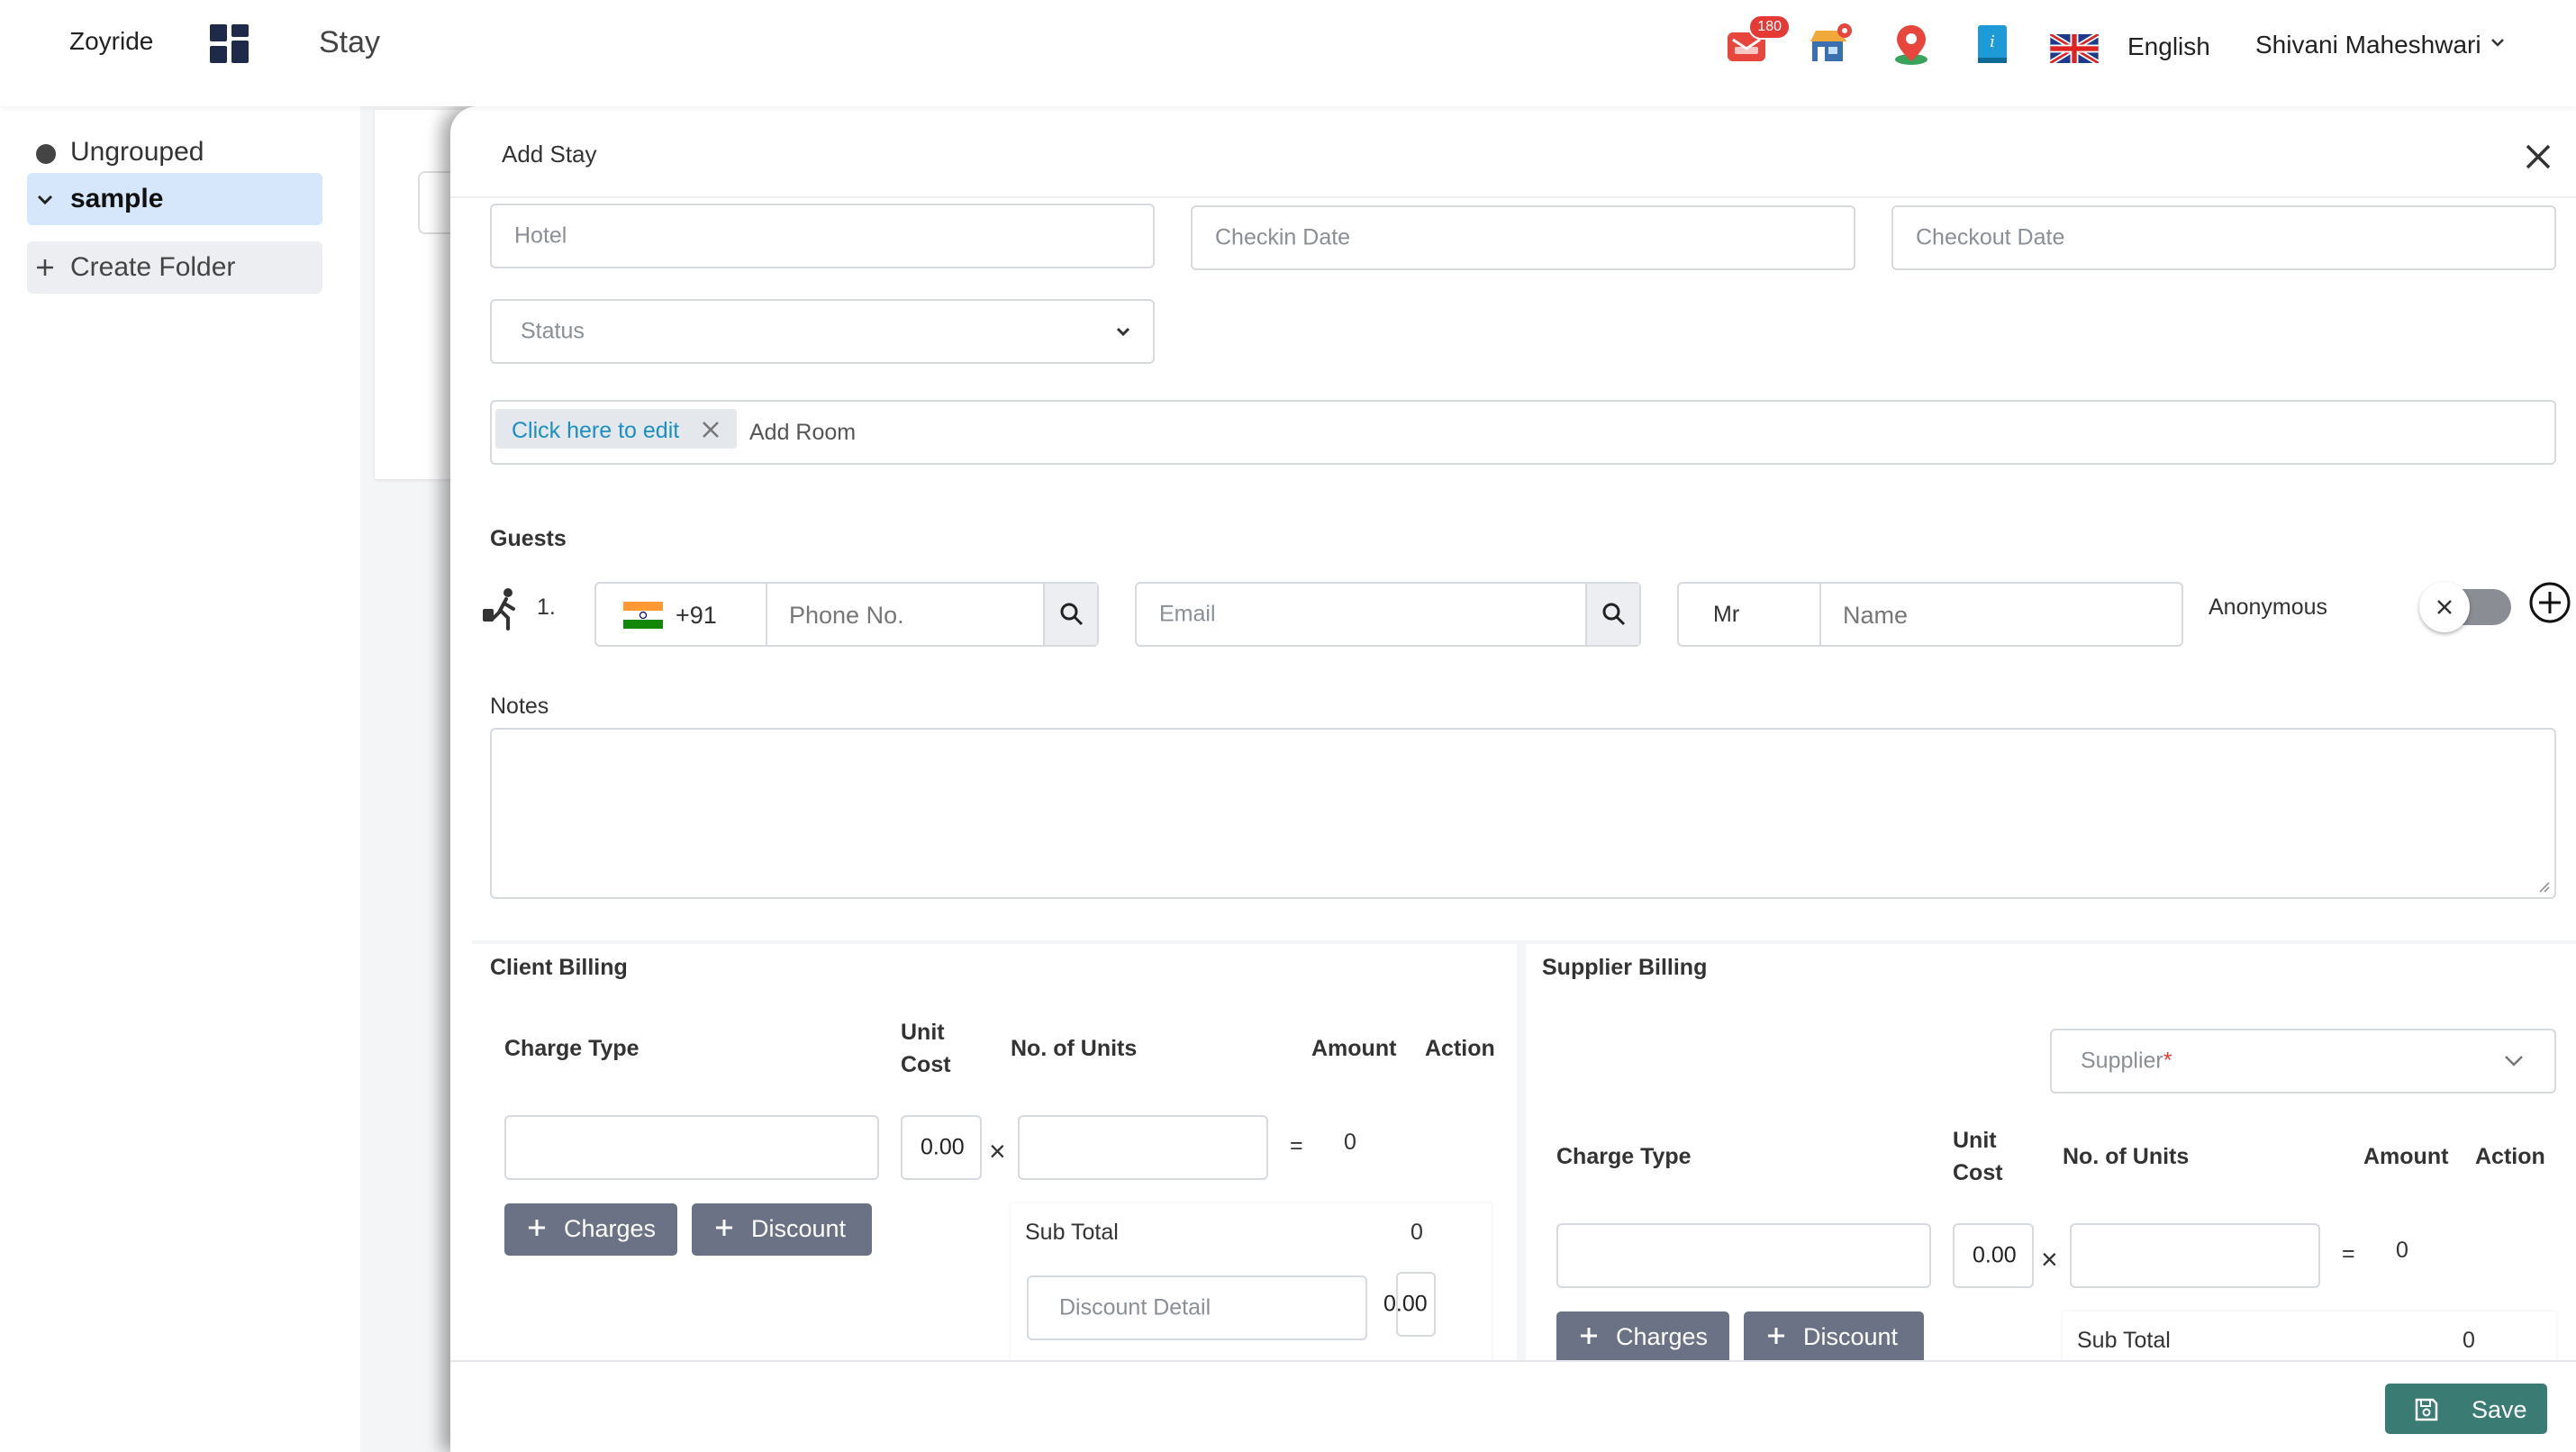  I want to click on sidebar-item-sample: sample, so click(174, 199).